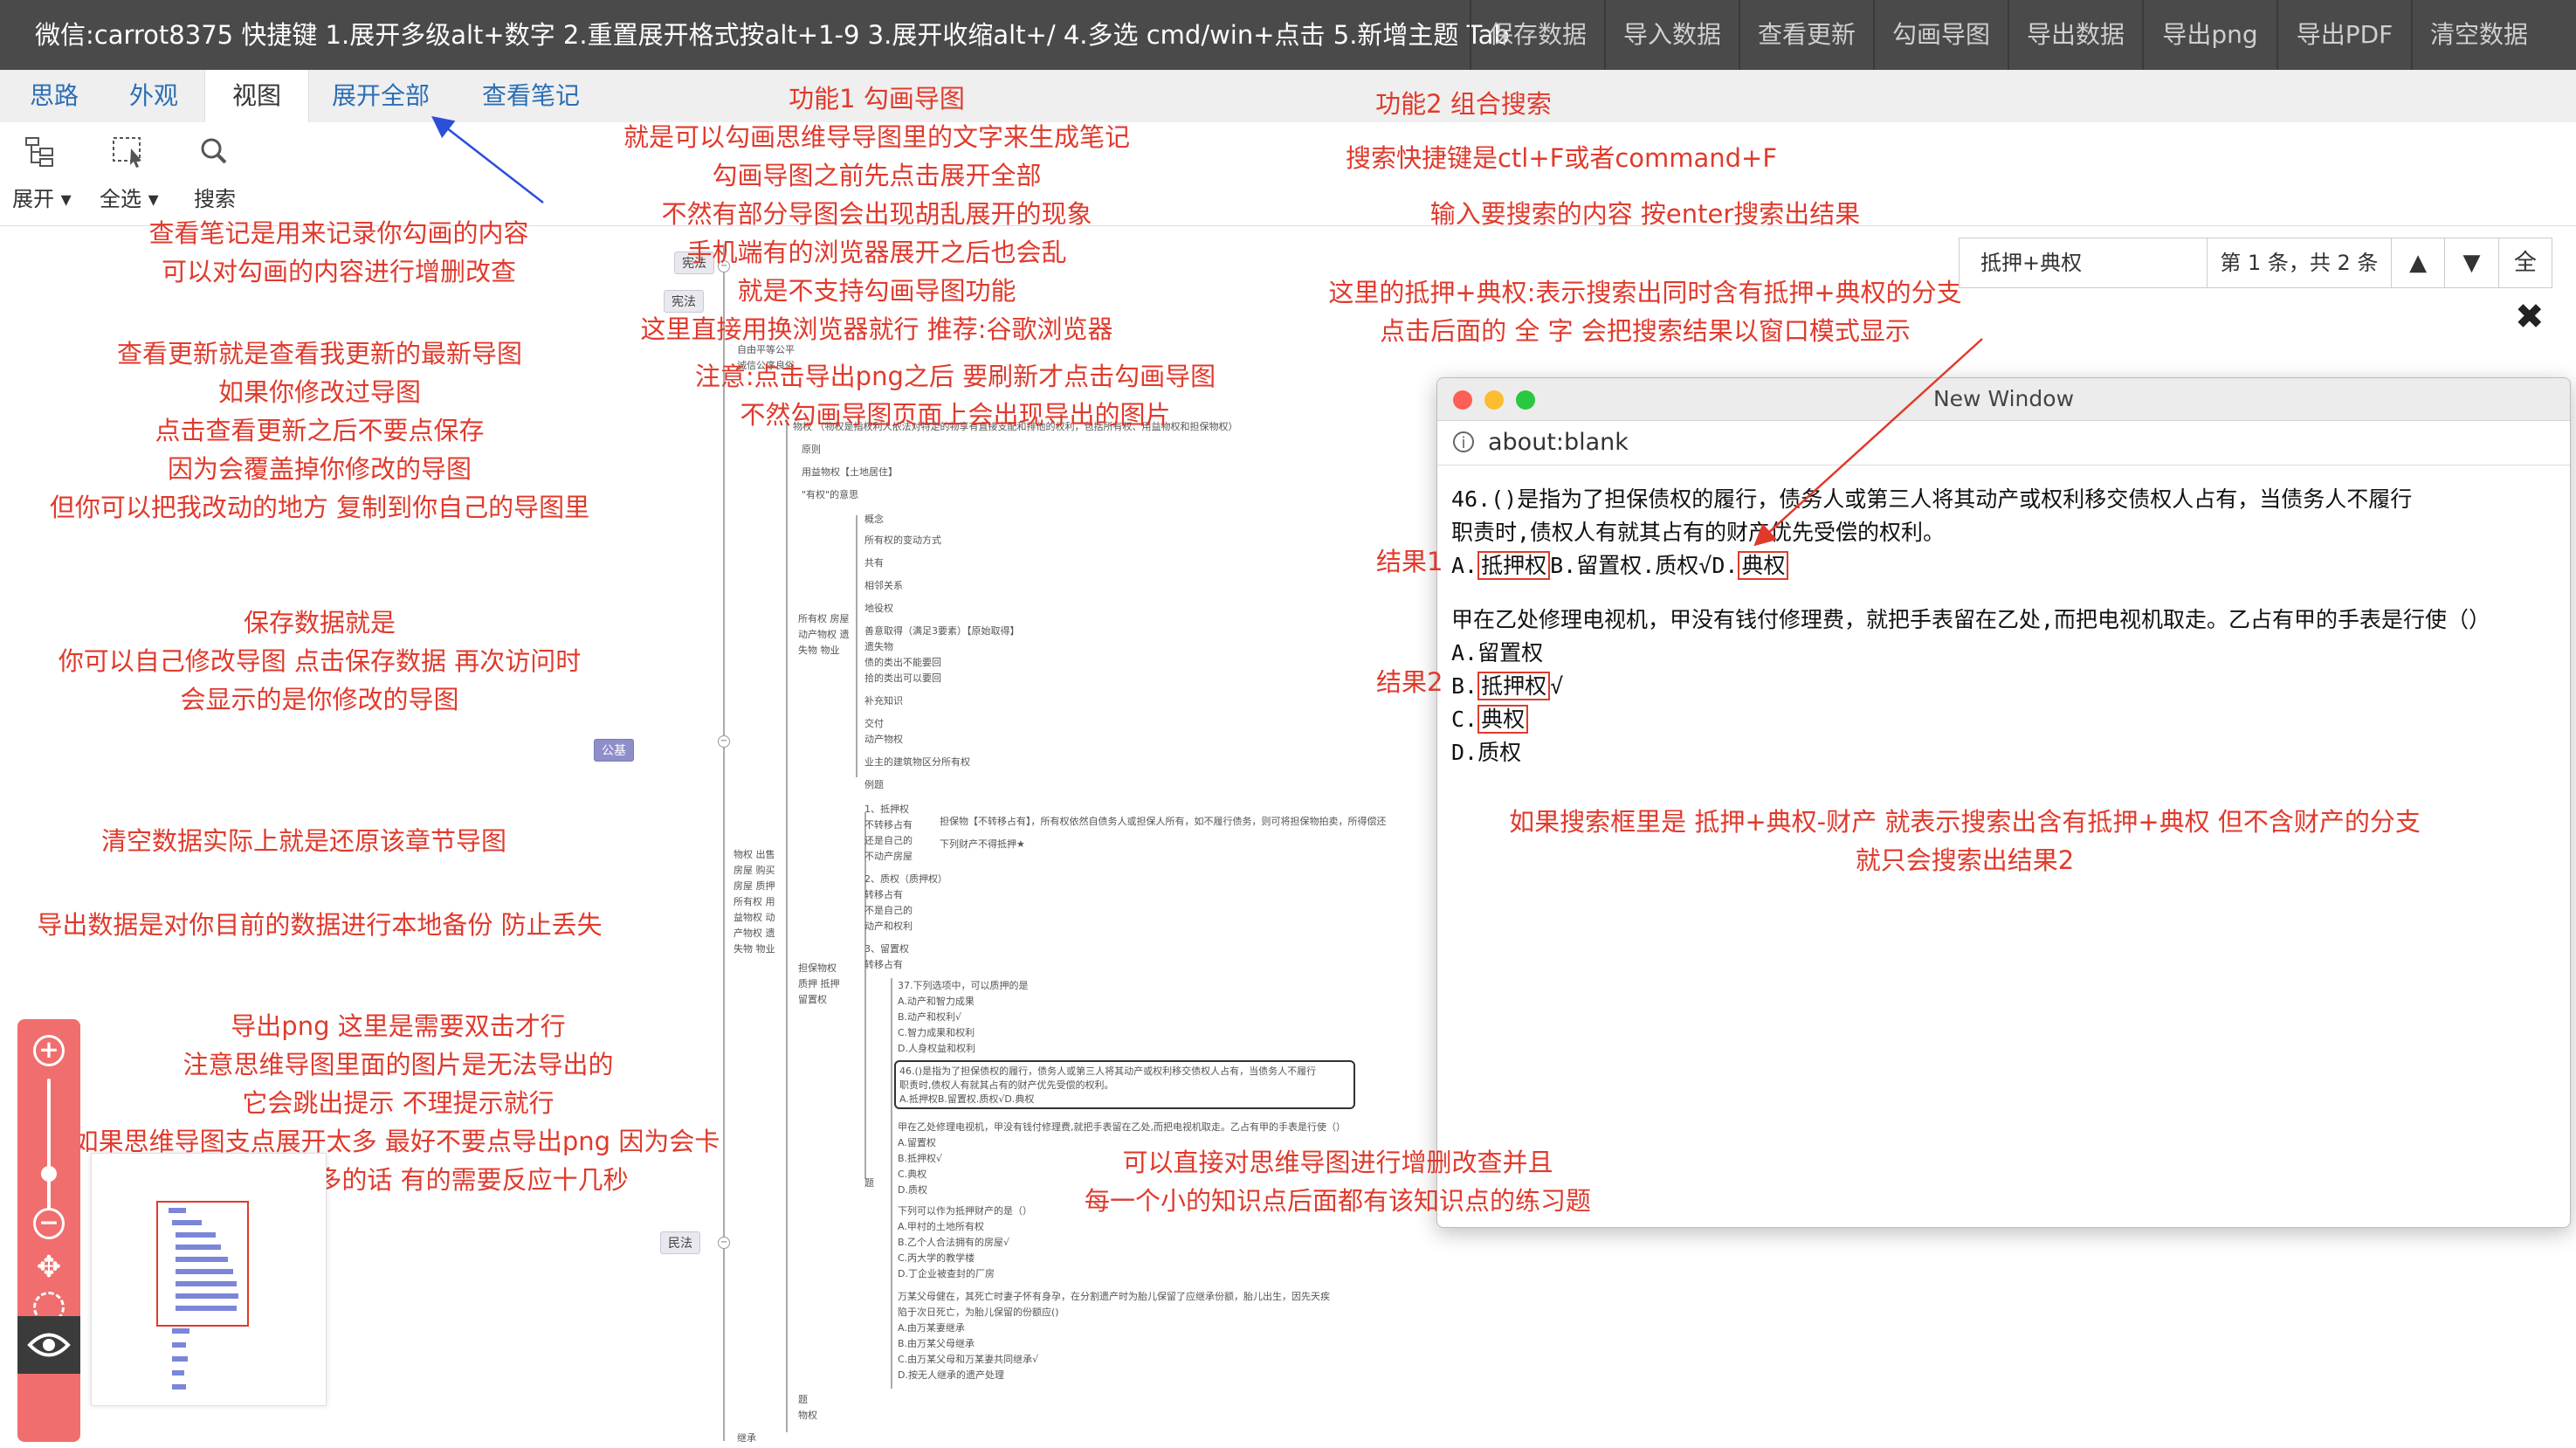  What do you see at coordinates (209, 1279) in the screenshot?
I see `minimap` at bounding box center [209, 1279].